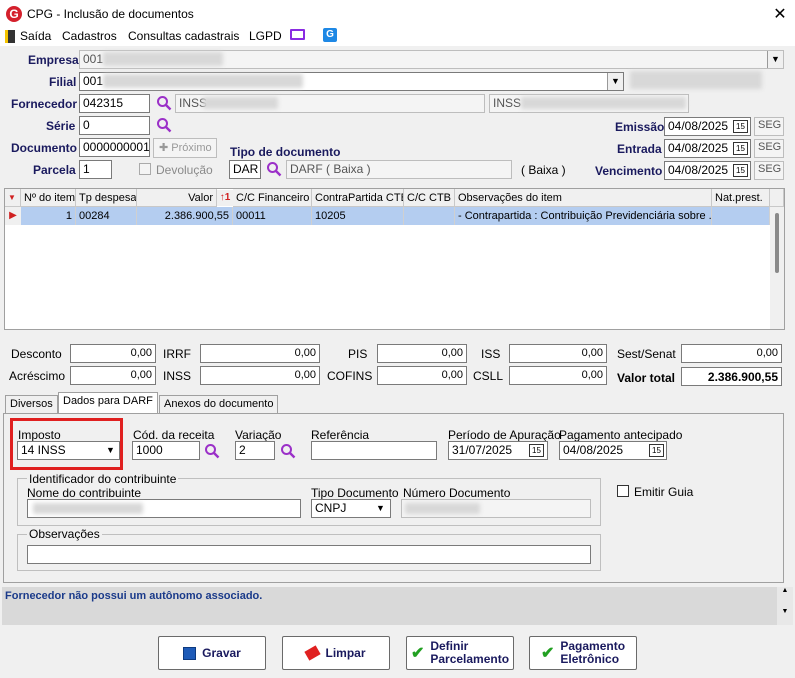 The width and height of the screenshot is (795, 678). What do you see at coordinates (108, 403) in the screenshot?
I see `tab-dados-para-darf: Dados para DARF` at bounding box center [108, 403].